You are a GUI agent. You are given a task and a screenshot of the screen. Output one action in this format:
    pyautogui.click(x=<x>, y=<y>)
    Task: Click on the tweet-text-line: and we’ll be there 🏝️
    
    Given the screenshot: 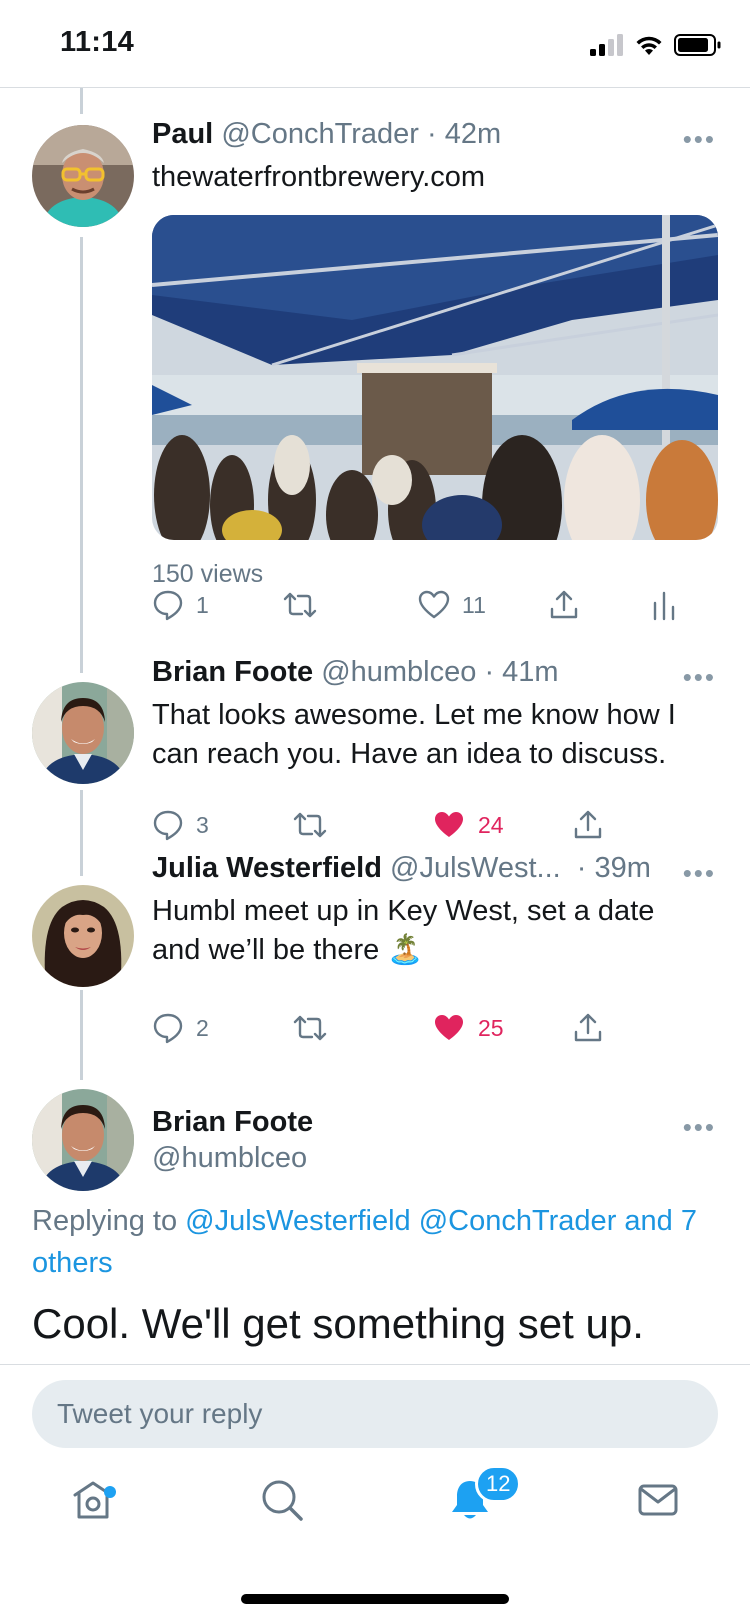 What is the action you would take?
    pyautogui.click(x=288, y=950)
    